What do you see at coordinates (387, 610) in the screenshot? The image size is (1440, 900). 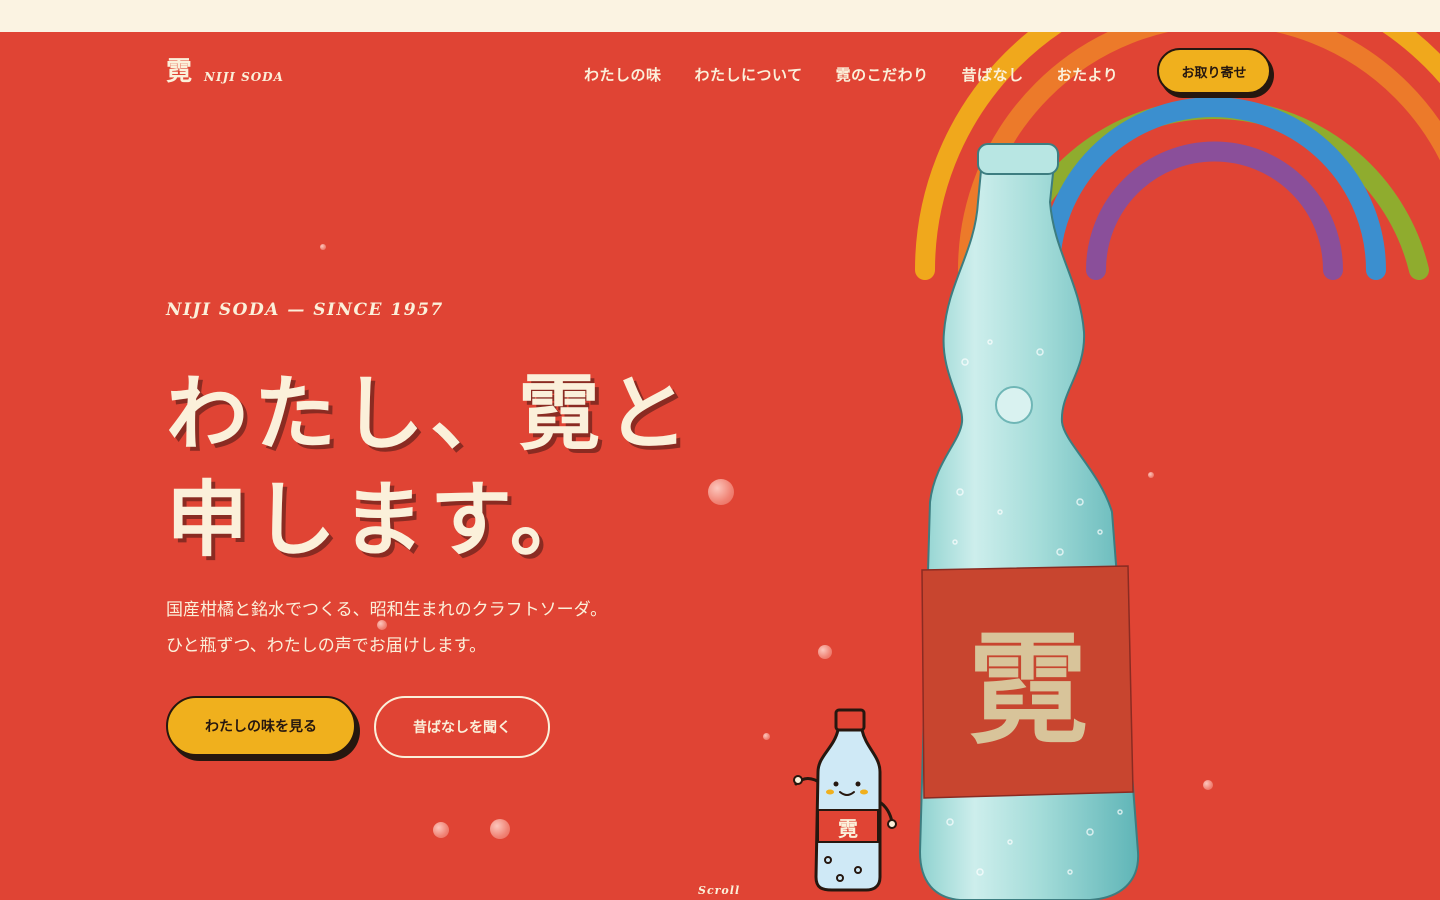 I see `lead-line-1: 国産柑橘と銘水でつくる、昭和生まれのクラフトソーダ。` at bounding box center [387, 610].